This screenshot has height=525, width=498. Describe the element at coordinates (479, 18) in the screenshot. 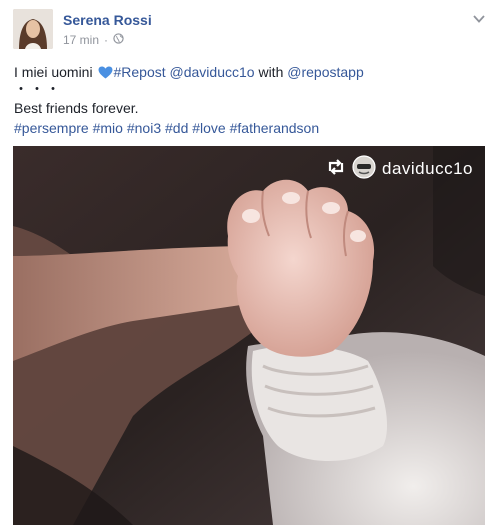

I see `chevron-down-icon` at that location.